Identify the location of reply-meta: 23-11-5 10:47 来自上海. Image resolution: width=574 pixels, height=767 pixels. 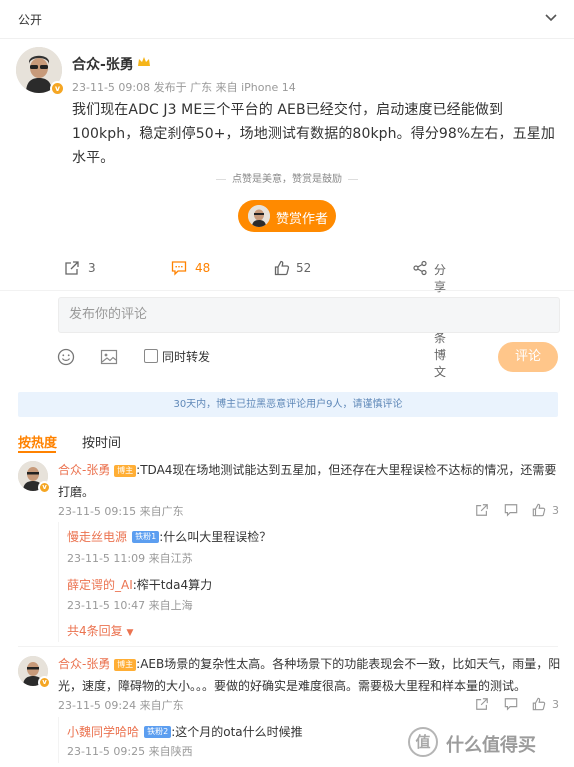
(130, 605).